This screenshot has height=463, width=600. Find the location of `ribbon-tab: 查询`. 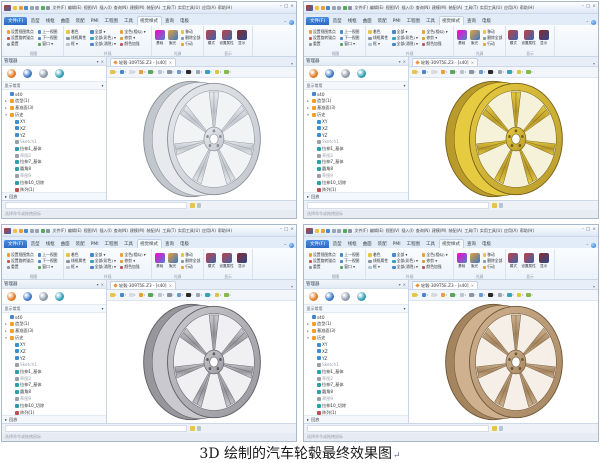

ribbon-tab: 查询 is located at coordinates (472, 21).